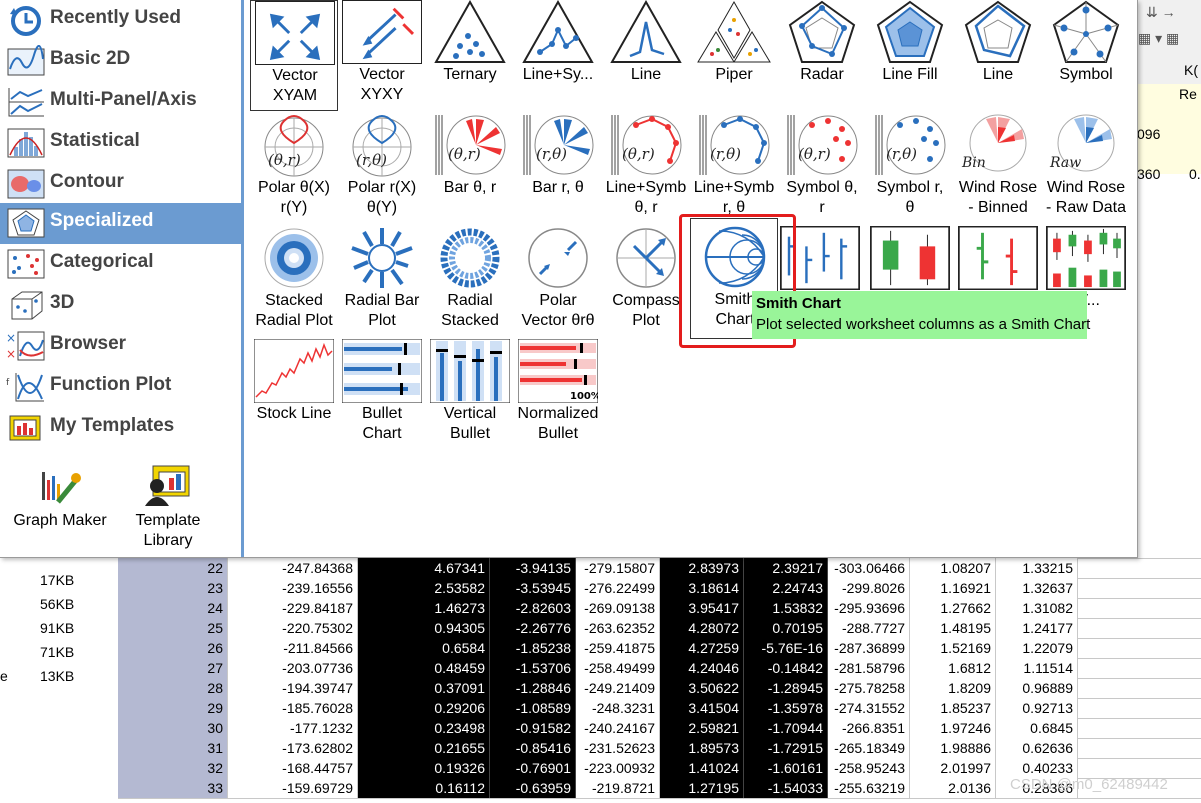 The height and width of the screenshot is (803, 1201). I want to click on category-categorical: Categorical, so click(120, 264).